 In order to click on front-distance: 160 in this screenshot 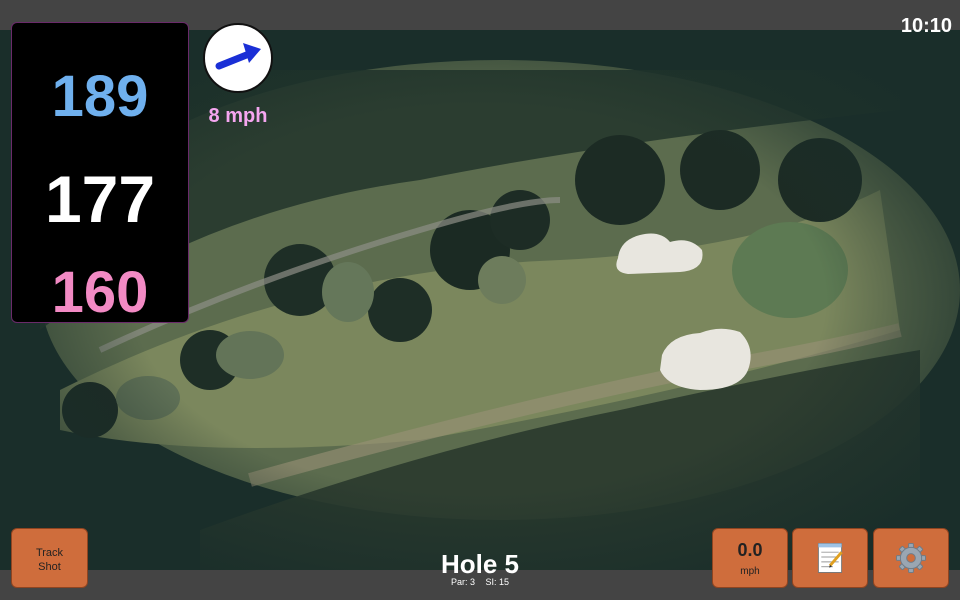, I will do `click(100, 292)`.